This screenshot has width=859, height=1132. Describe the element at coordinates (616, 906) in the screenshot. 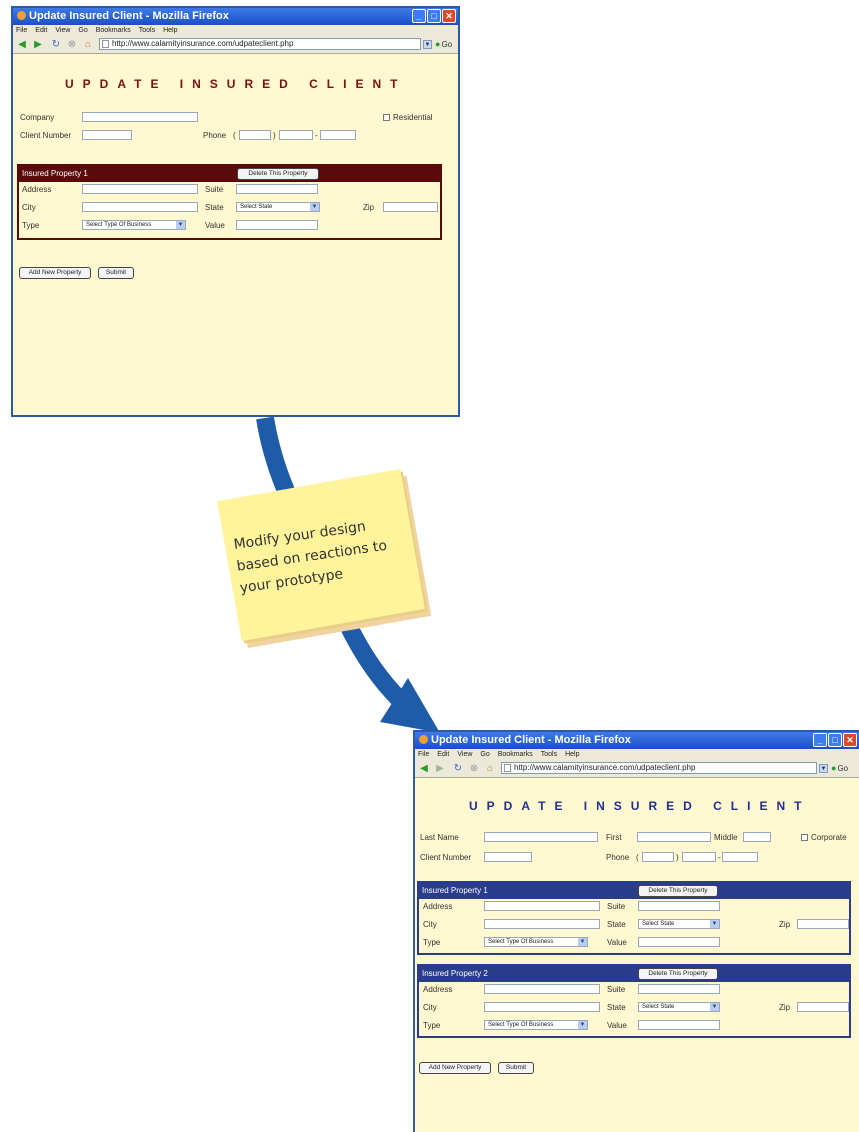

I see `suite-label: Suite` at that location.